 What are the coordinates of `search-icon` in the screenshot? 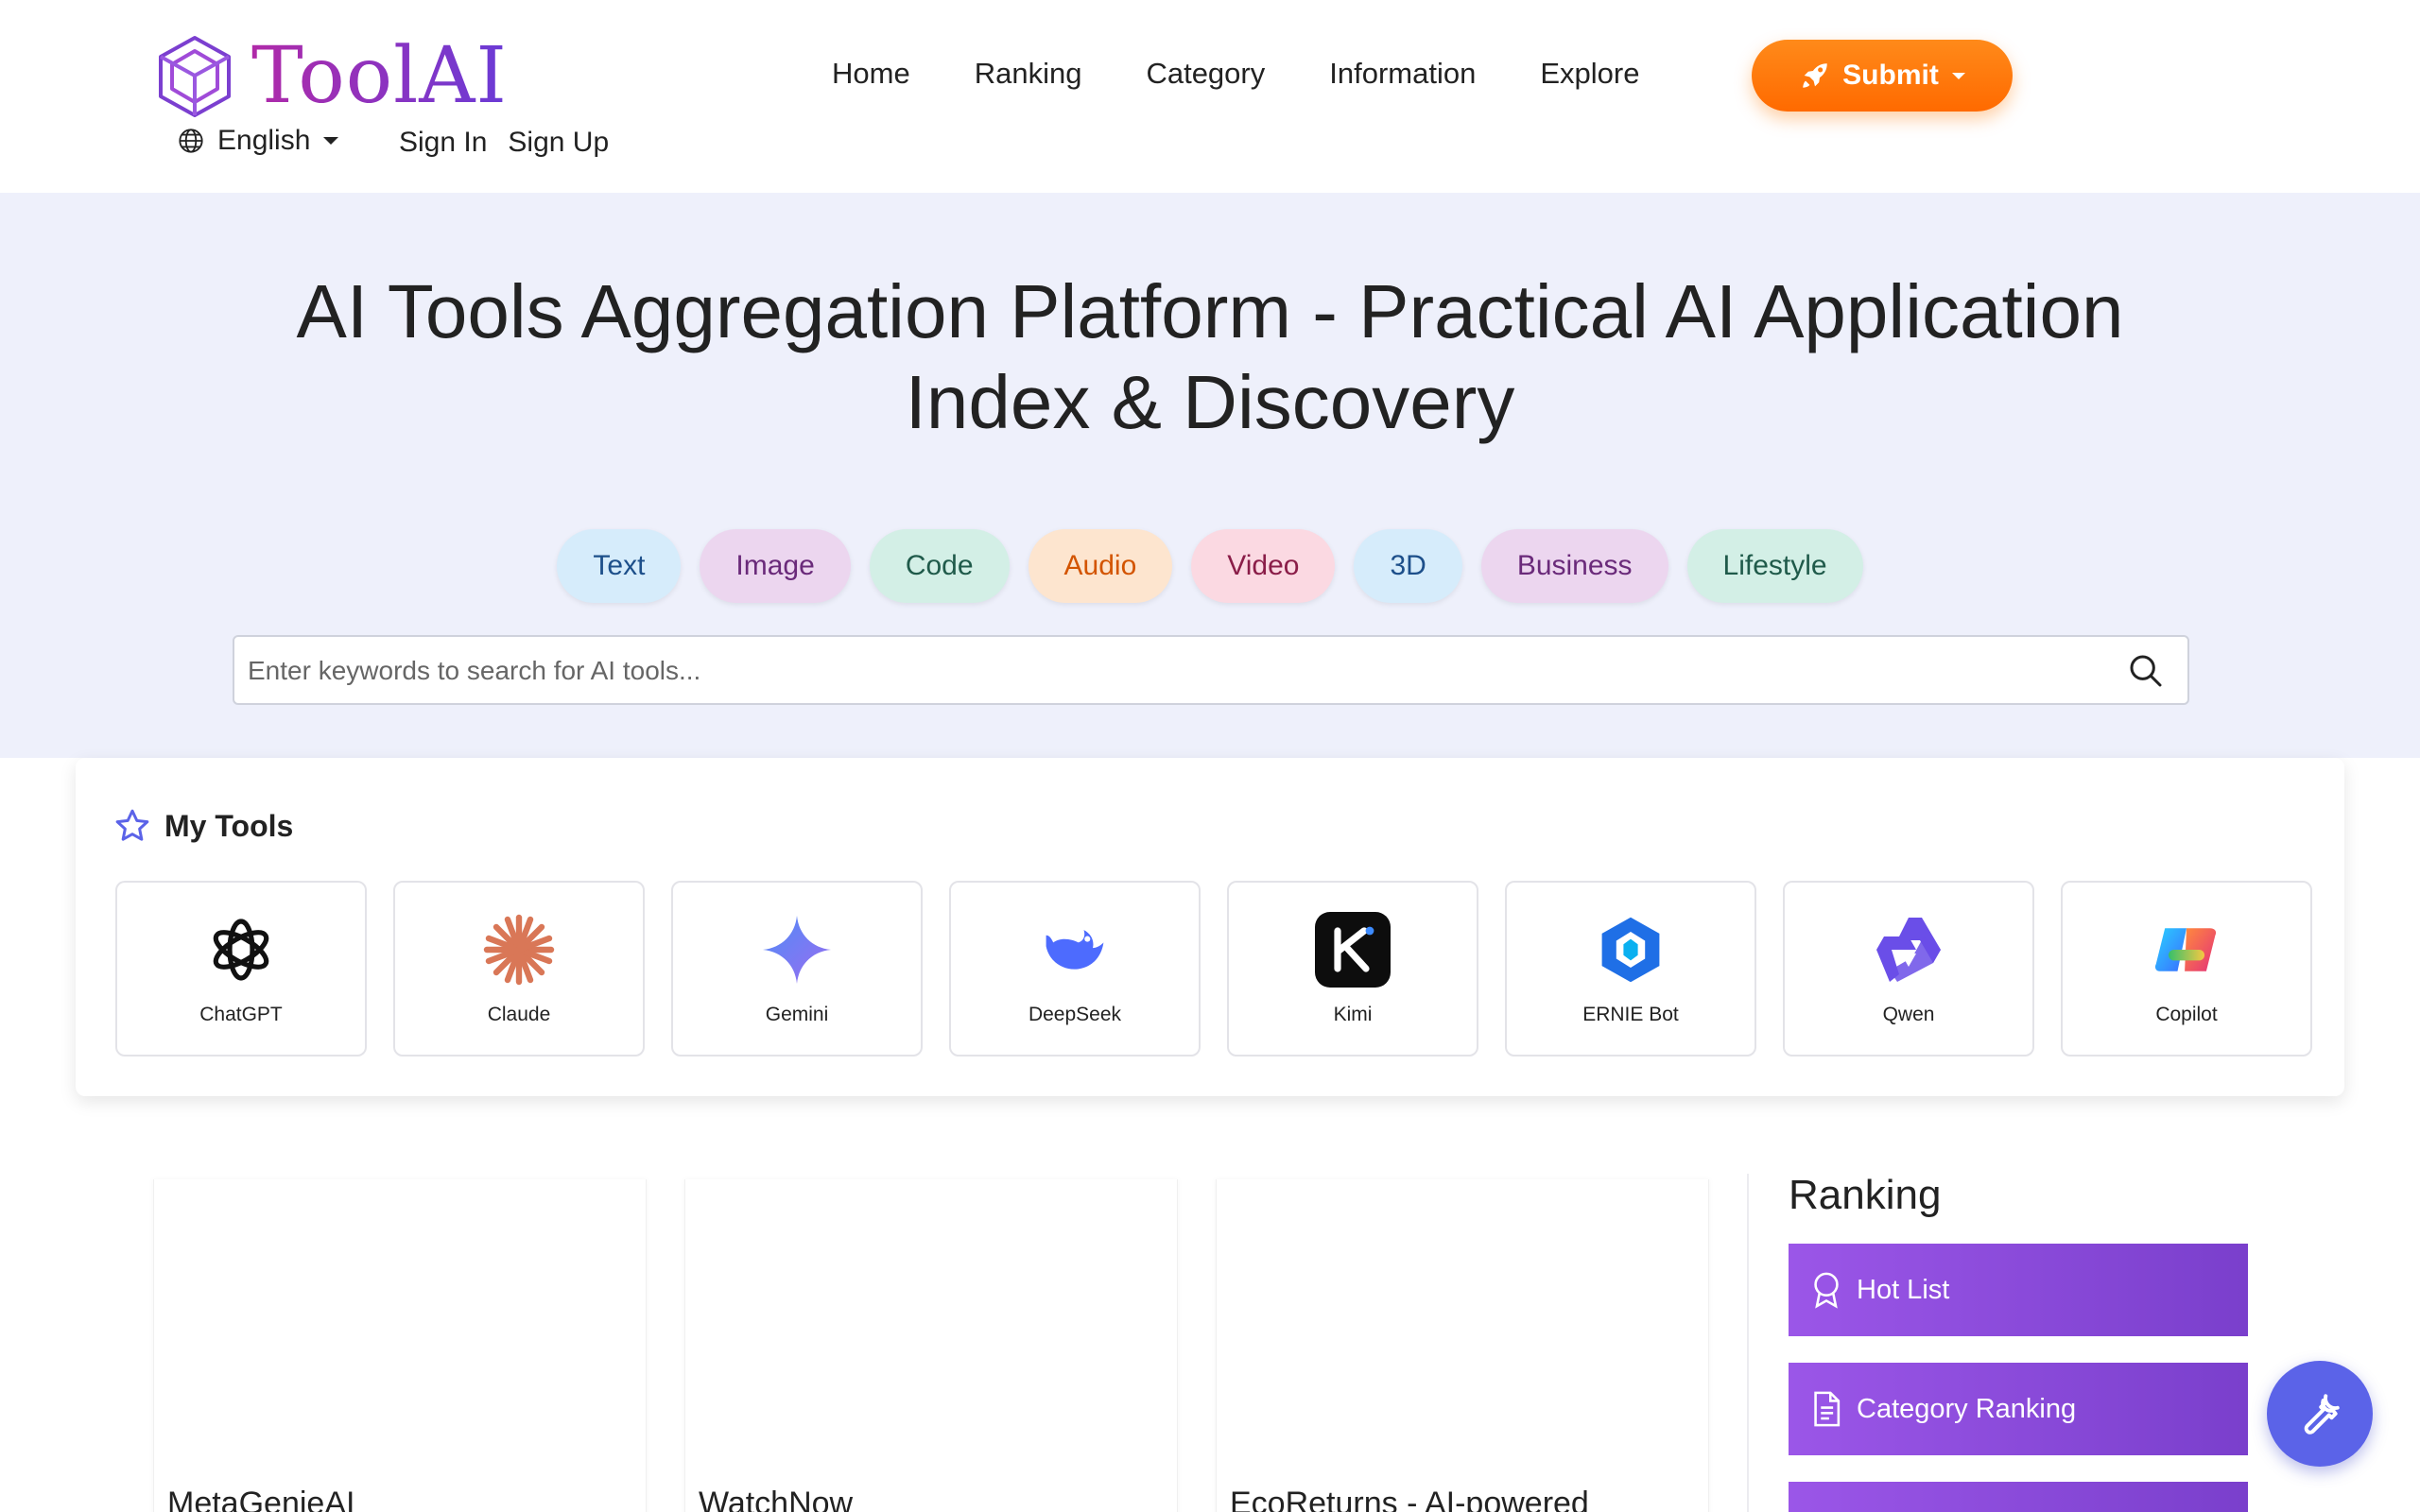 It's located at (2146, 671).